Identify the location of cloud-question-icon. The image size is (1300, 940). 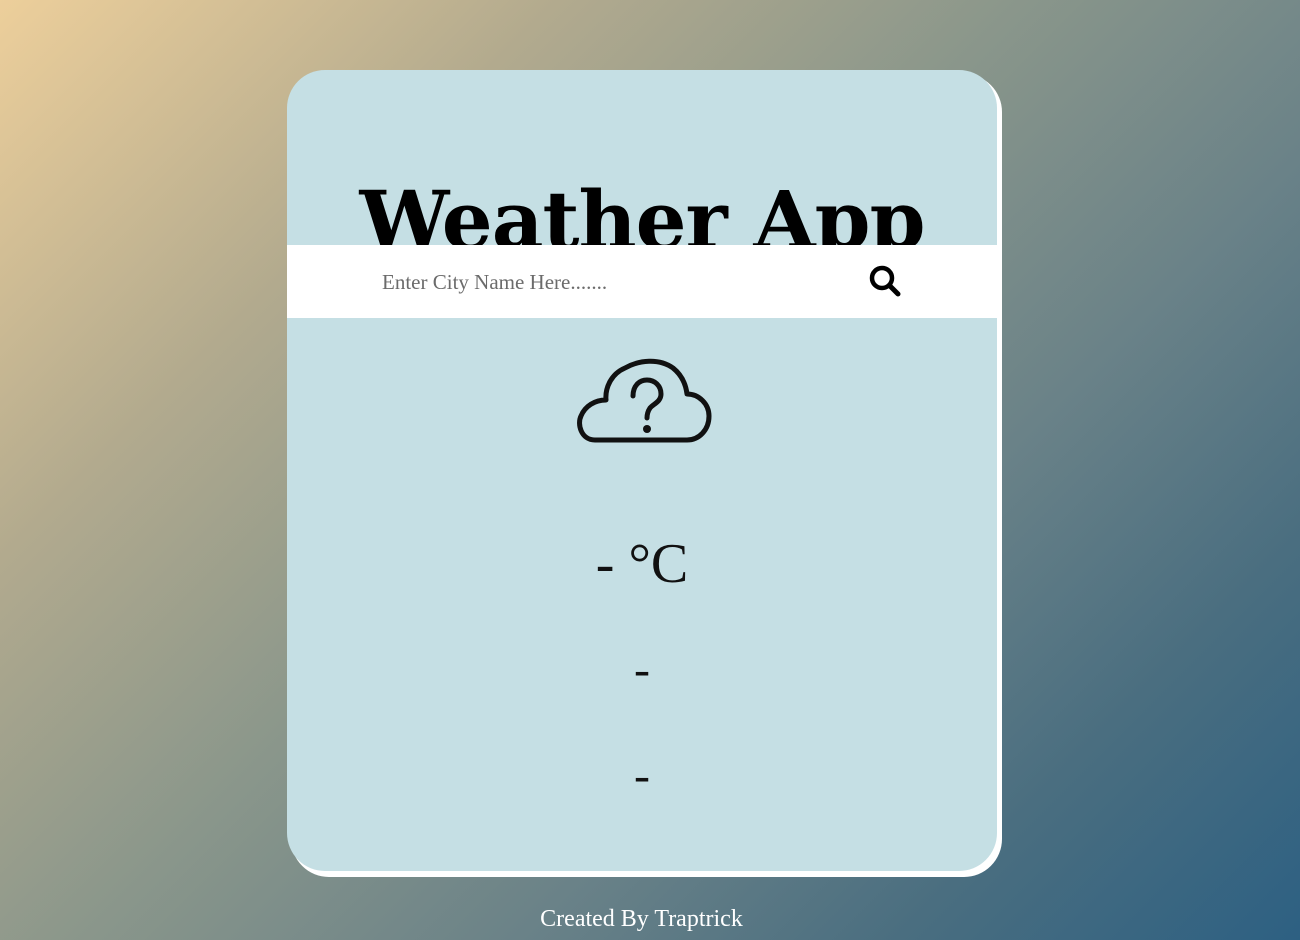
(644, 400).